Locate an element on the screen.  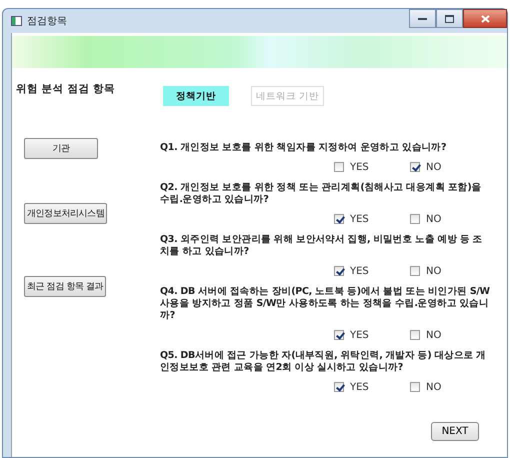
sidebar-button: 기관 is located at coordinates (61, 148).